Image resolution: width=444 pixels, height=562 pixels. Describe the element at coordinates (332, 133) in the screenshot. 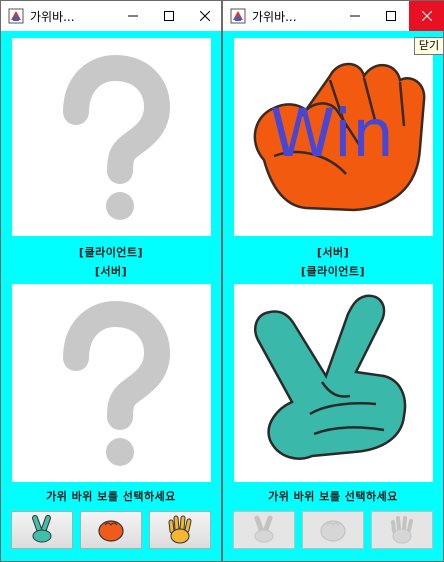

I see `win-overlay-text: Win` at that location.